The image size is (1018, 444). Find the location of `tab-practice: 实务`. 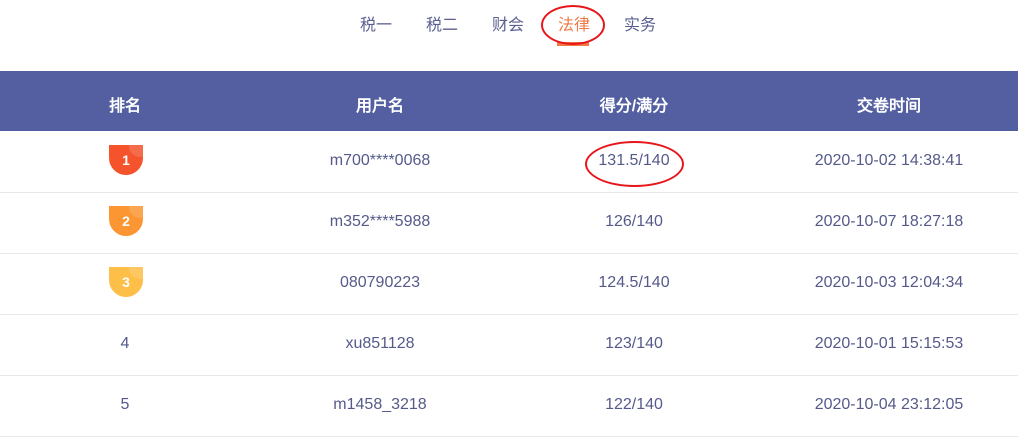

tab-practice: 实务 is located at coordinates (640, 23).